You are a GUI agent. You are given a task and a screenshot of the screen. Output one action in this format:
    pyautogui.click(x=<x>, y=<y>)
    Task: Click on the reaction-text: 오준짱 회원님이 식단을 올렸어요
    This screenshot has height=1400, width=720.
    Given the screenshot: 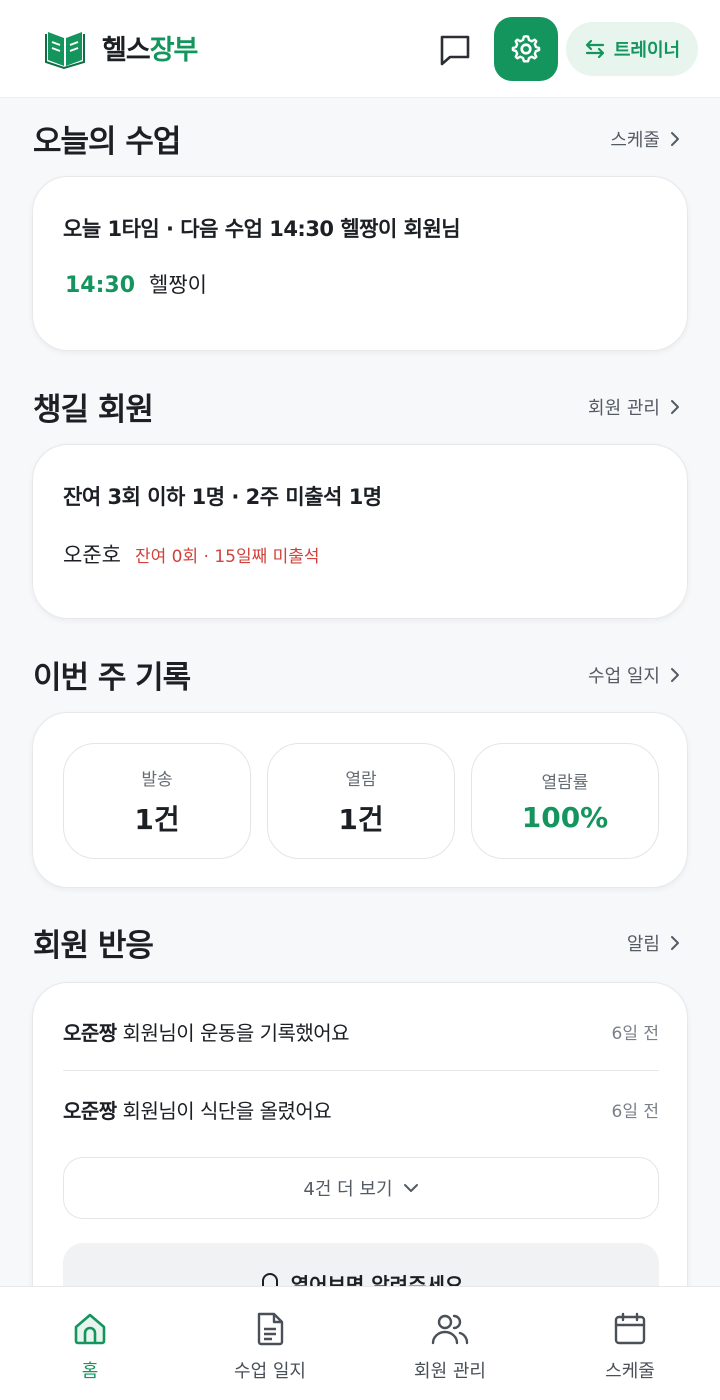 What is the action you would take?
    pyautogui.click(x=197, y=1110)
    